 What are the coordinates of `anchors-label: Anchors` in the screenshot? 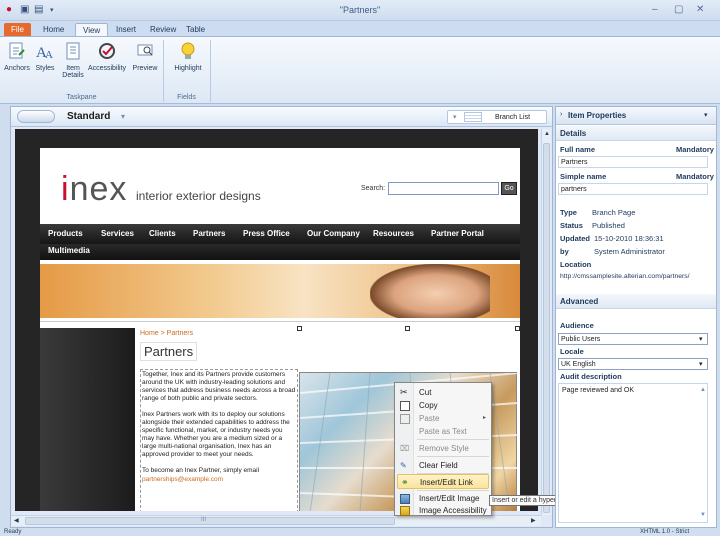 It's located at (17, 68).